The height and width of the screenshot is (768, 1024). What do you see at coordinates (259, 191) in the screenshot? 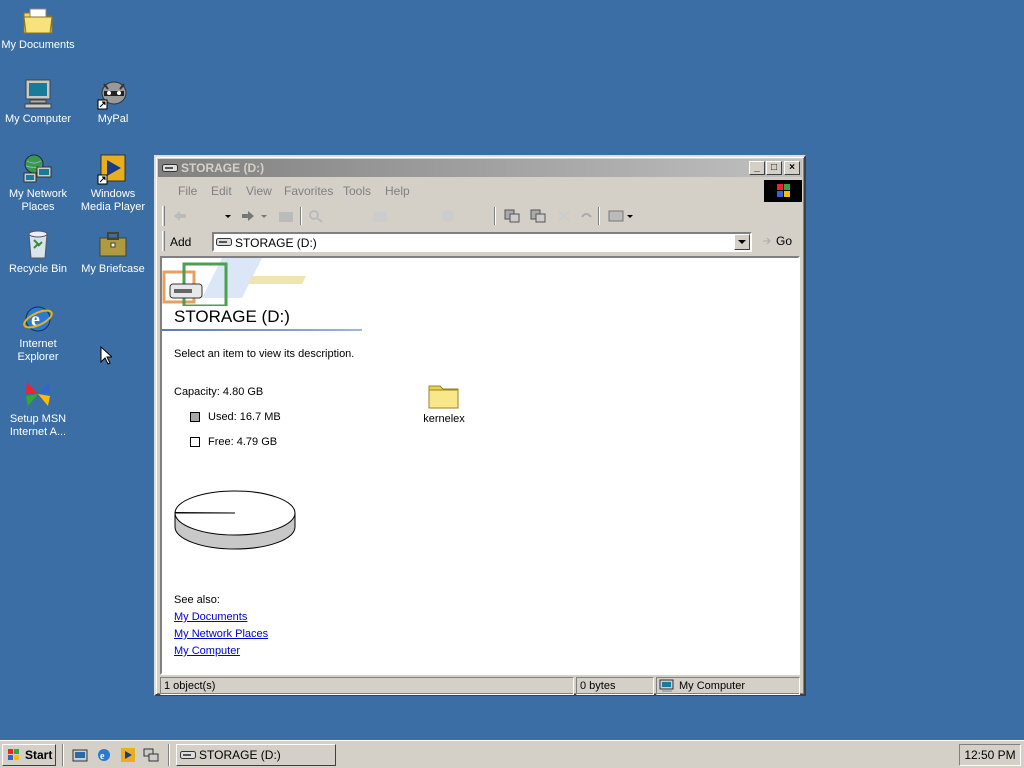
I see `menu-view: View` at bounding box center [259, 191].